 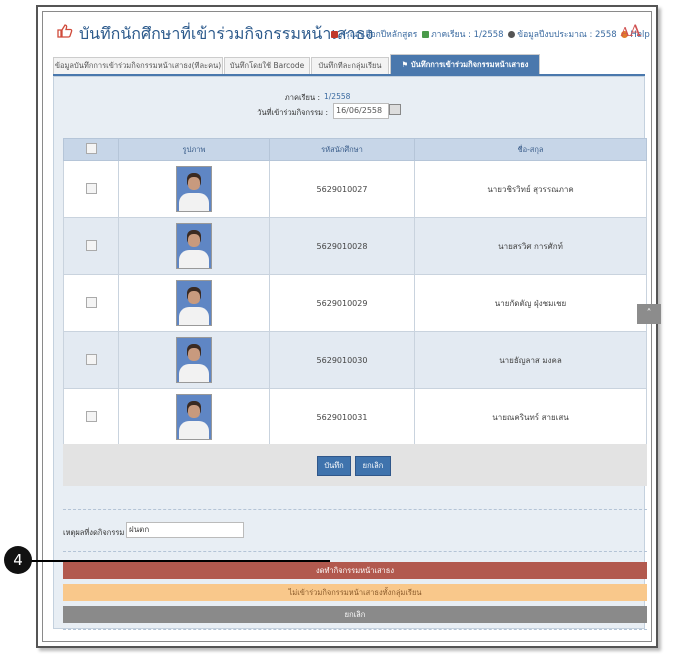 I want to click on font-size-controls: AA, so click(x=631, y=30).